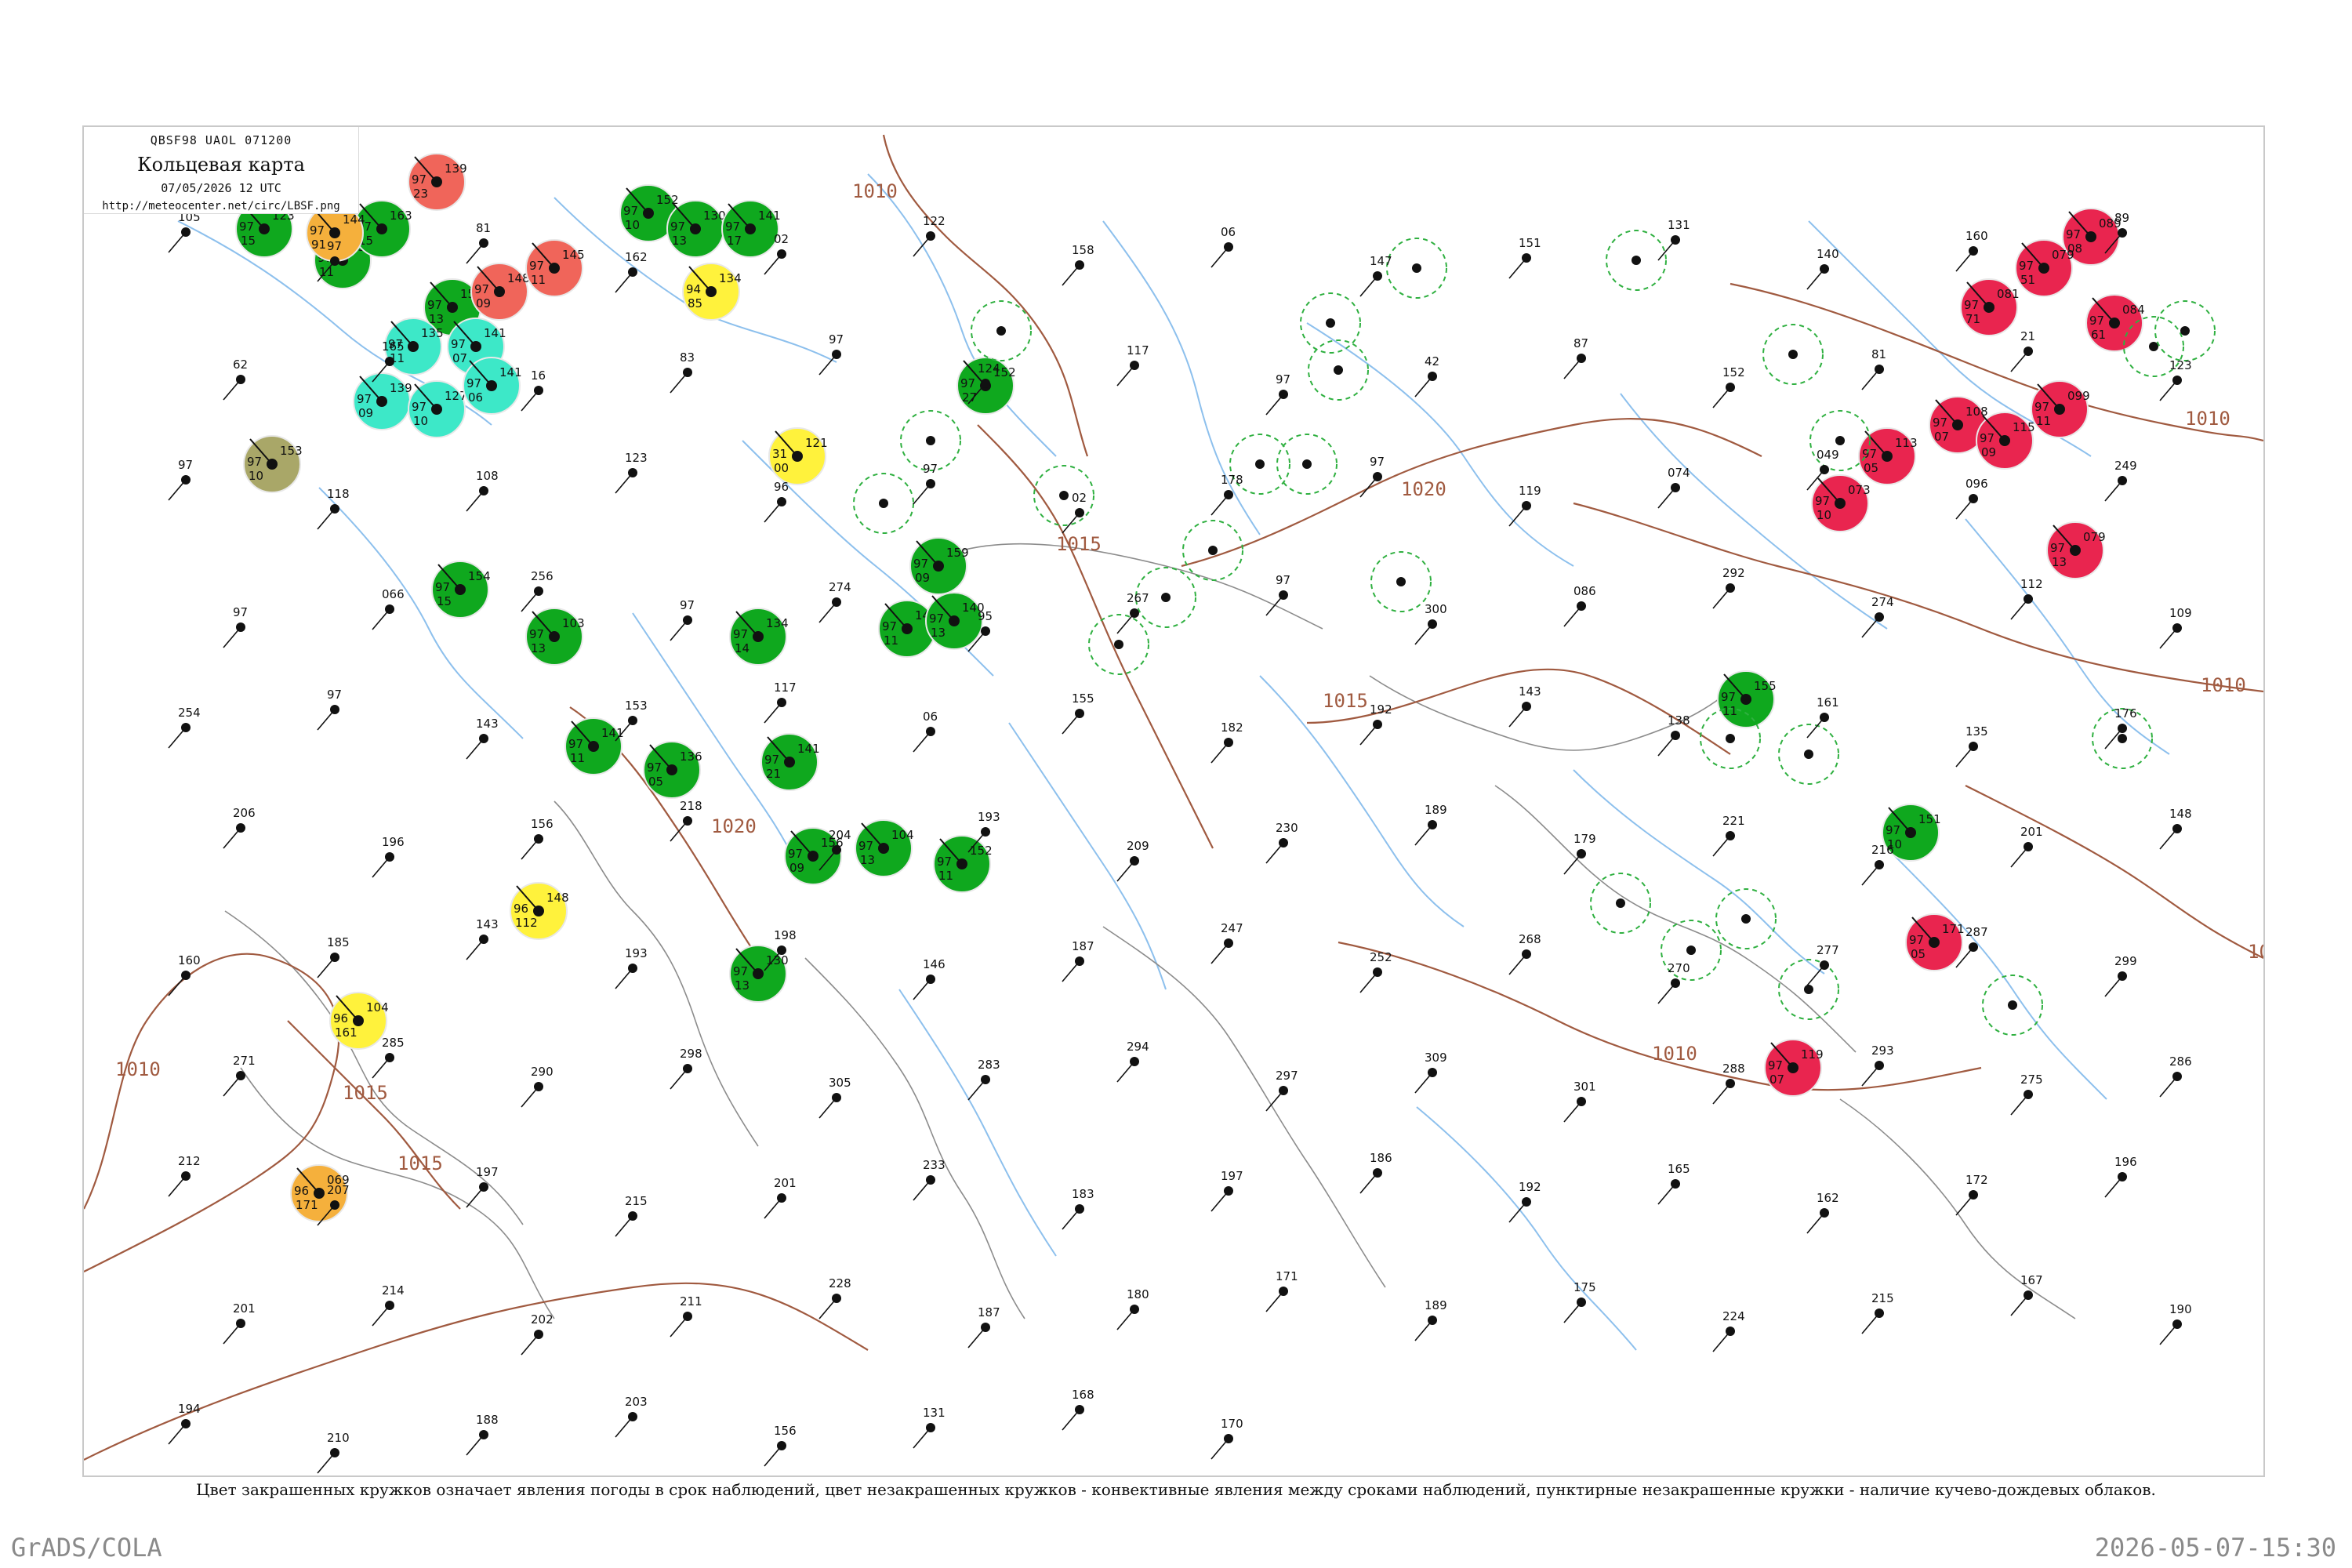  Describe the element at coordinates (1841, 503) in the screenshot. I see `station-marker: 073 9710` at that location.